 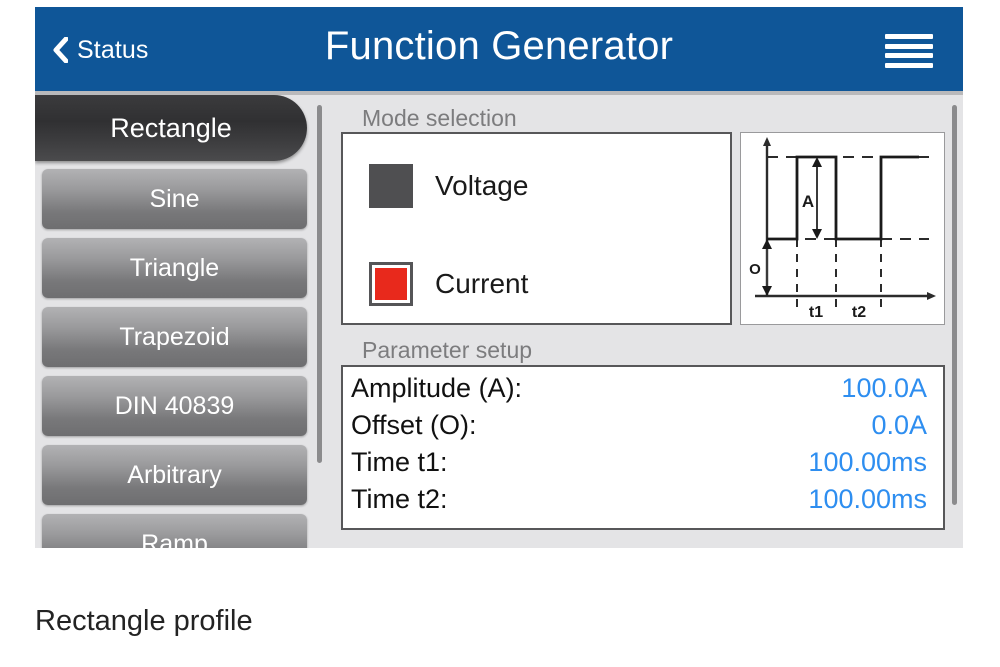 I want to click on waveform-item-label: Trapezoid, so click(x=174, y=336).